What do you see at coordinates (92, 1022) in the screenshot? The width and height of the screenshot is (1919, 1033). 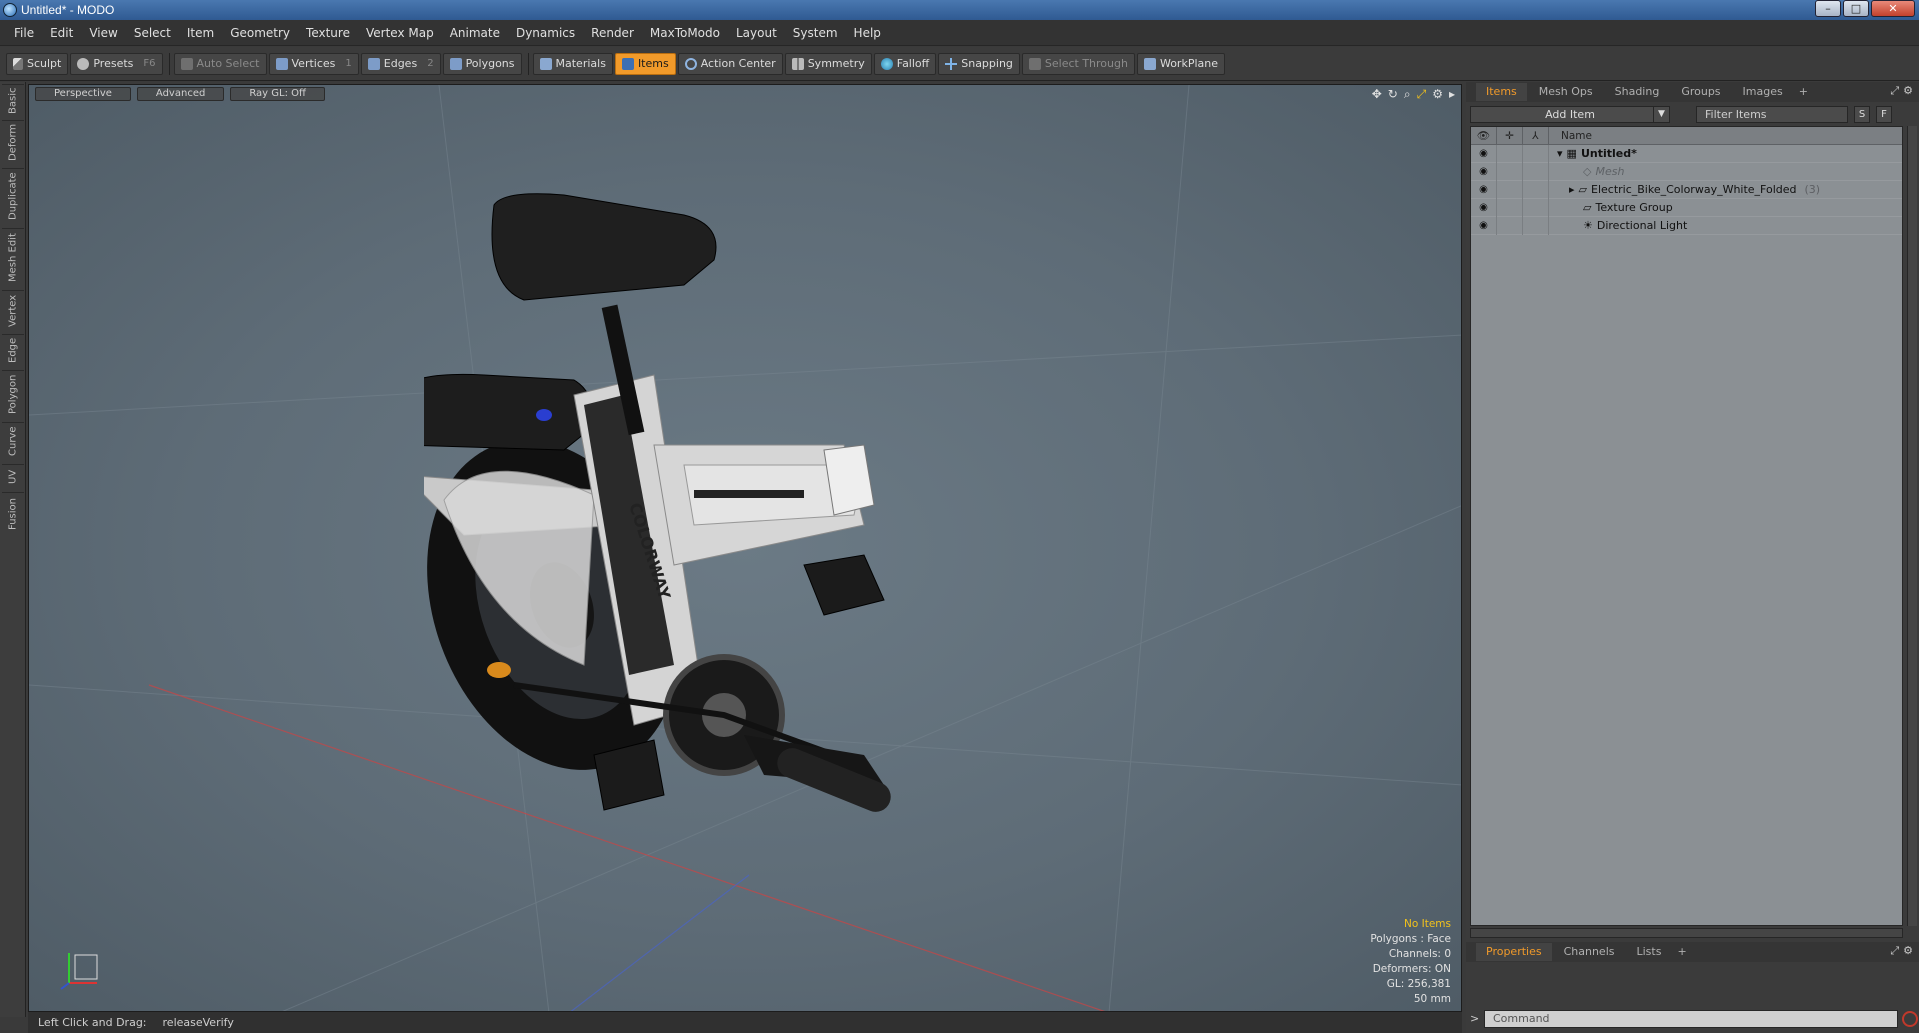 I see `status-hint: Left Click and Drag:` at bounding box center [92, 1022].